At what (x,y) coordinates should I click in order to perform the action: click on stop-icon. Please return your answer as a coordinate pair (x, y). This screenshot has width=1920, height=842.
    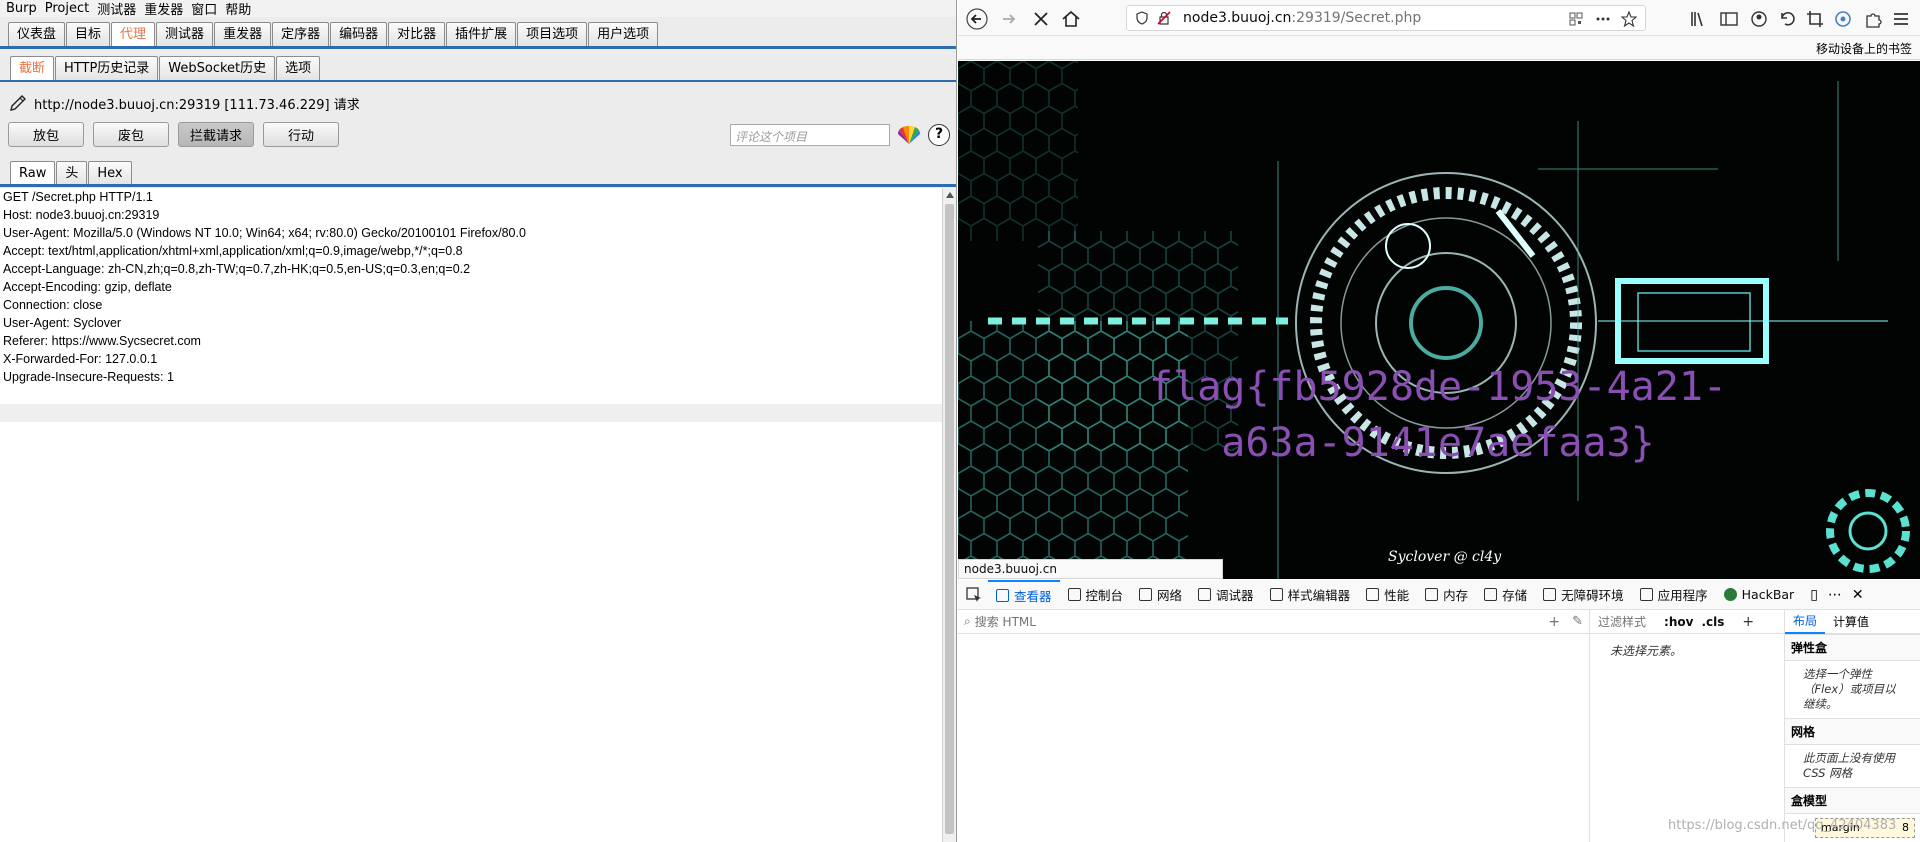
    Looking at the image, I should click on (1041, 19).